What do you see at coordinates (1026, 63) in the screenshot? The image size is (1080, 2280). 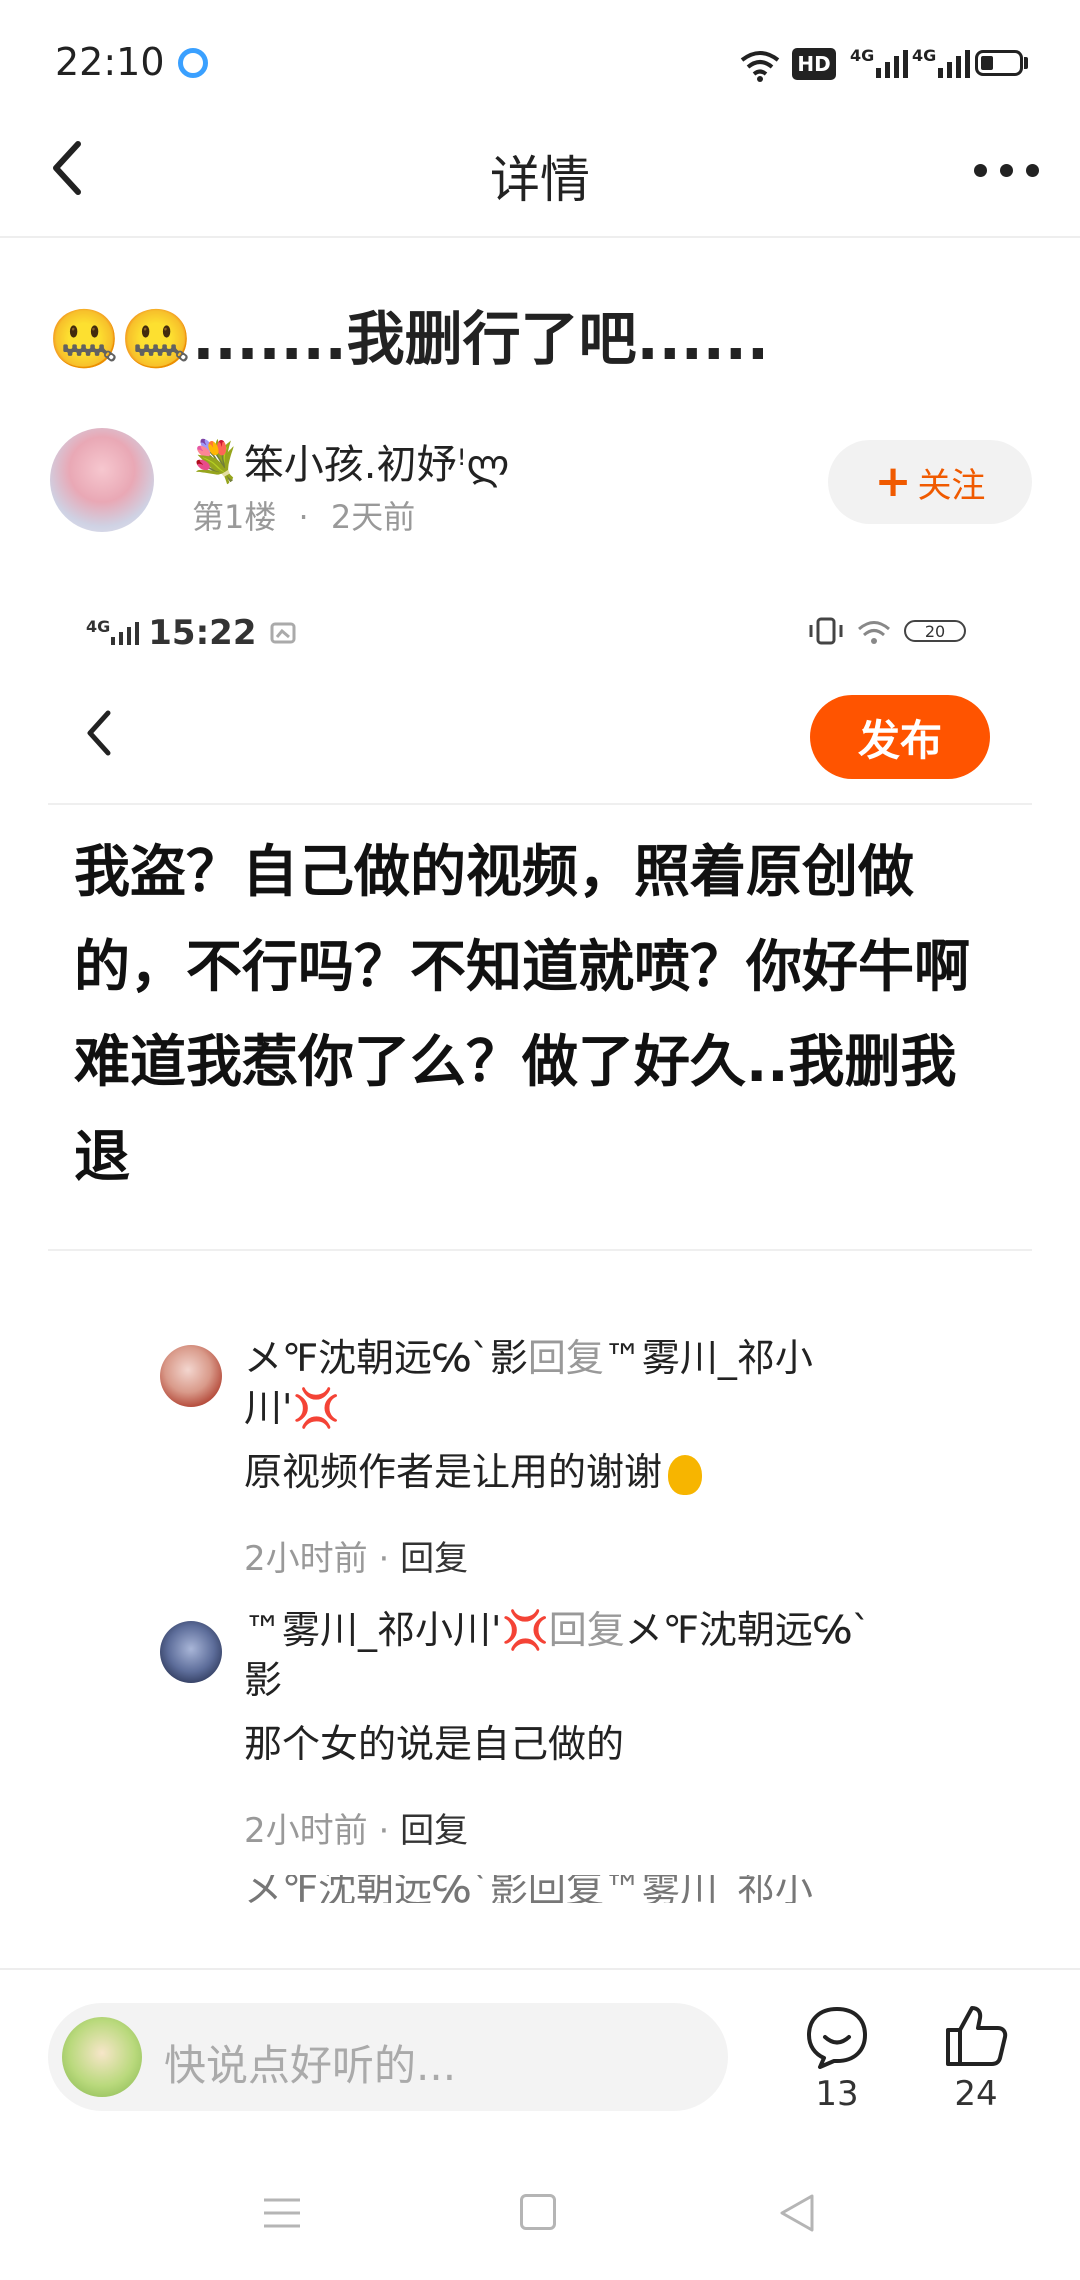 I see `battery-tip` at bounding box center [1026, 63].